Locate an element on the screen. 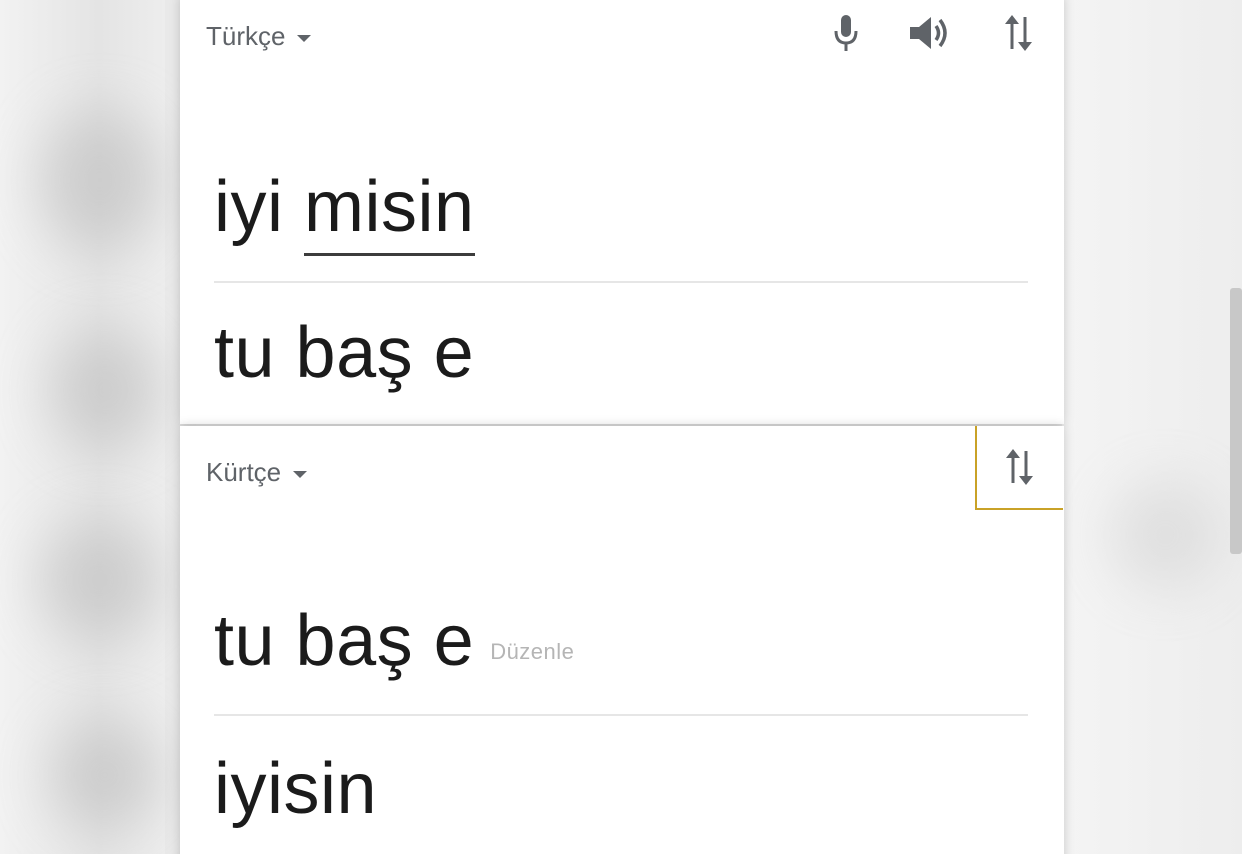 This screenshot has width=1242, height=854. target-input-value: tu baş e is located at coordinates (344, 641).